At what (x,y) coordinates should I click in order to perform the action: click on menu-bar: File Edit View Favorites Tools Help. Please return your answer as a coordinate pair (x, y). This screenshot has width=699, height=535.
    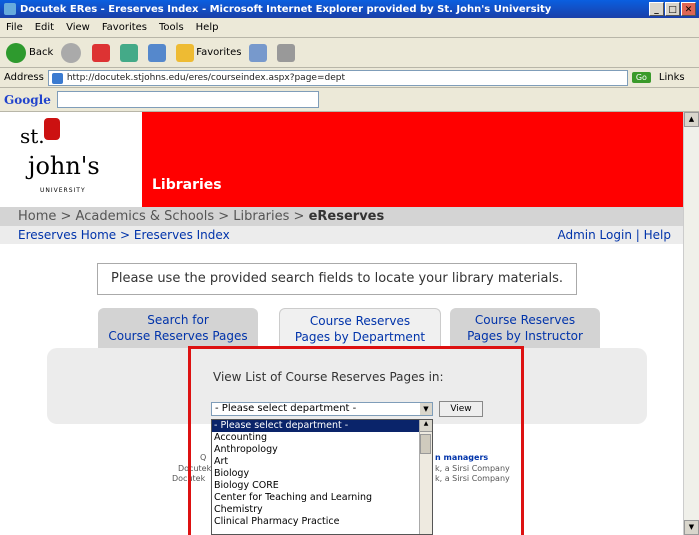
    Looking at the image, I should click on (349, 28).